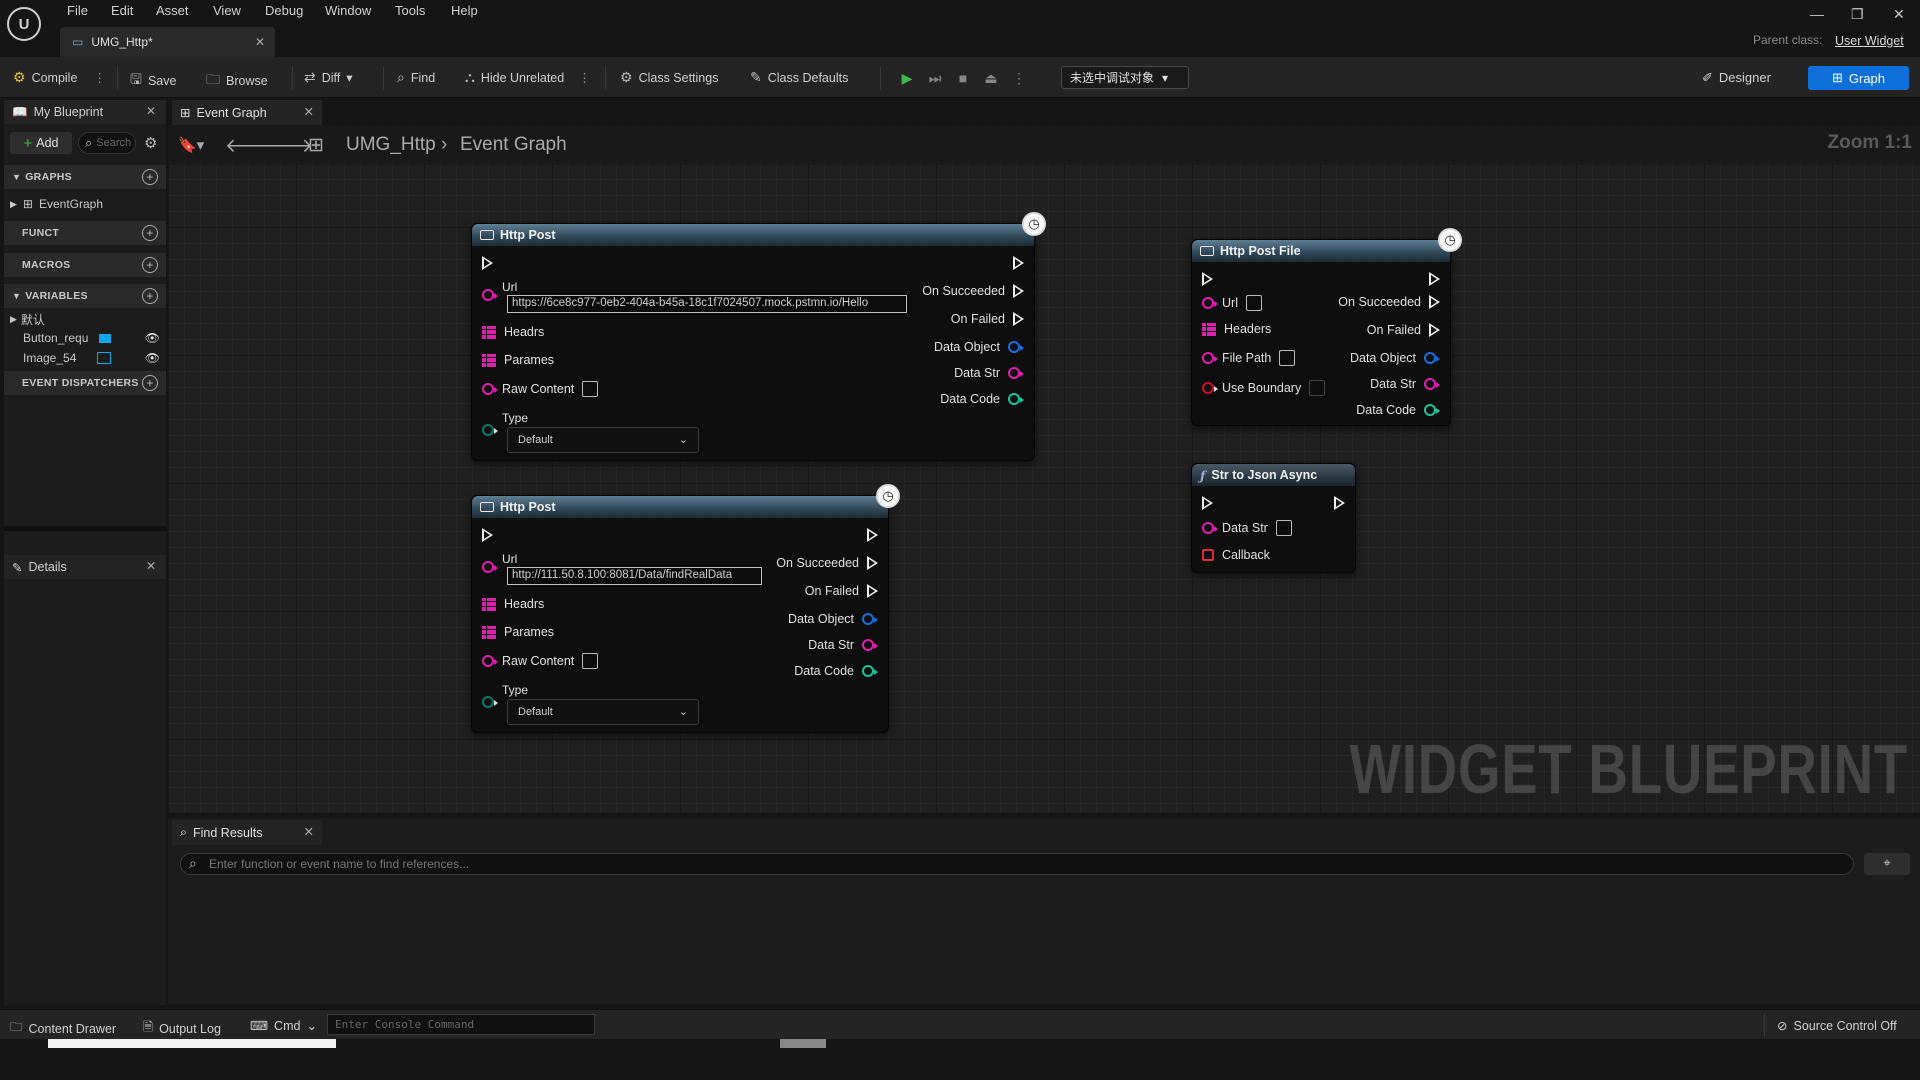 This screenshot has width=1920, height=1080. Describe the element at coordinates (85, 233) in the screenshot. I see `functions-section: FUNCT +` at that location.